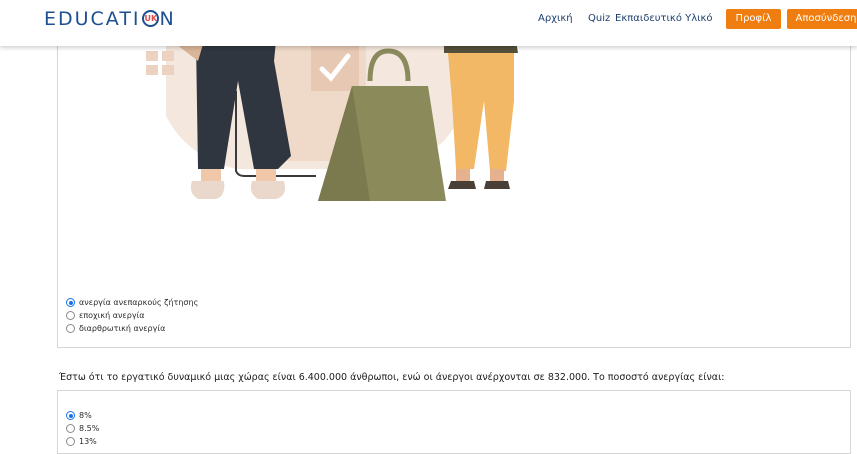 Image resolution: width=857 pixels, height=454 pixels. I want to click on nav-link-quiz: Quiz, so click(599, 18).